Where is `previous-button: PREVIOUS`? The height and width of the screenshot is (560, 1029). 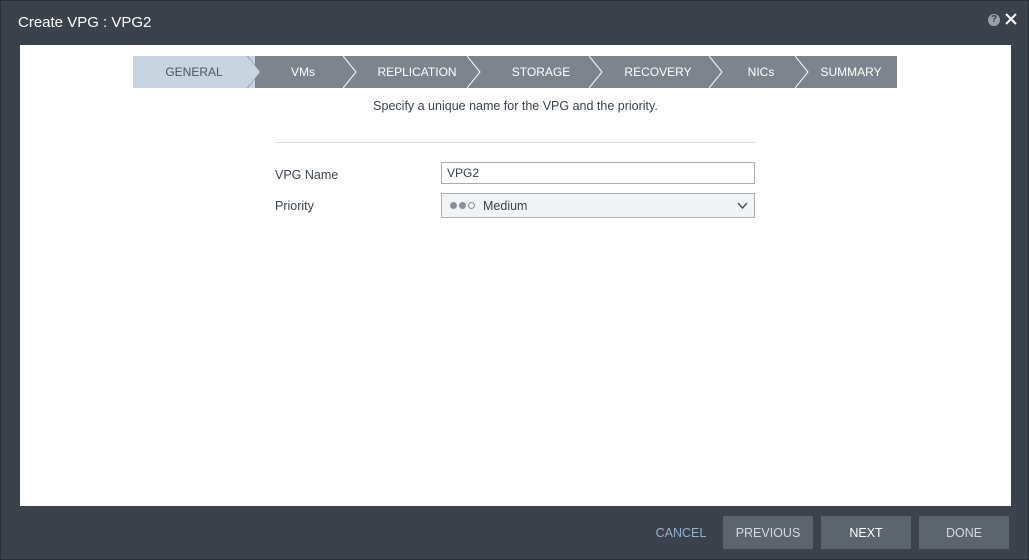 previous-button: PREVIOUS is located at coordinates (768, 532).